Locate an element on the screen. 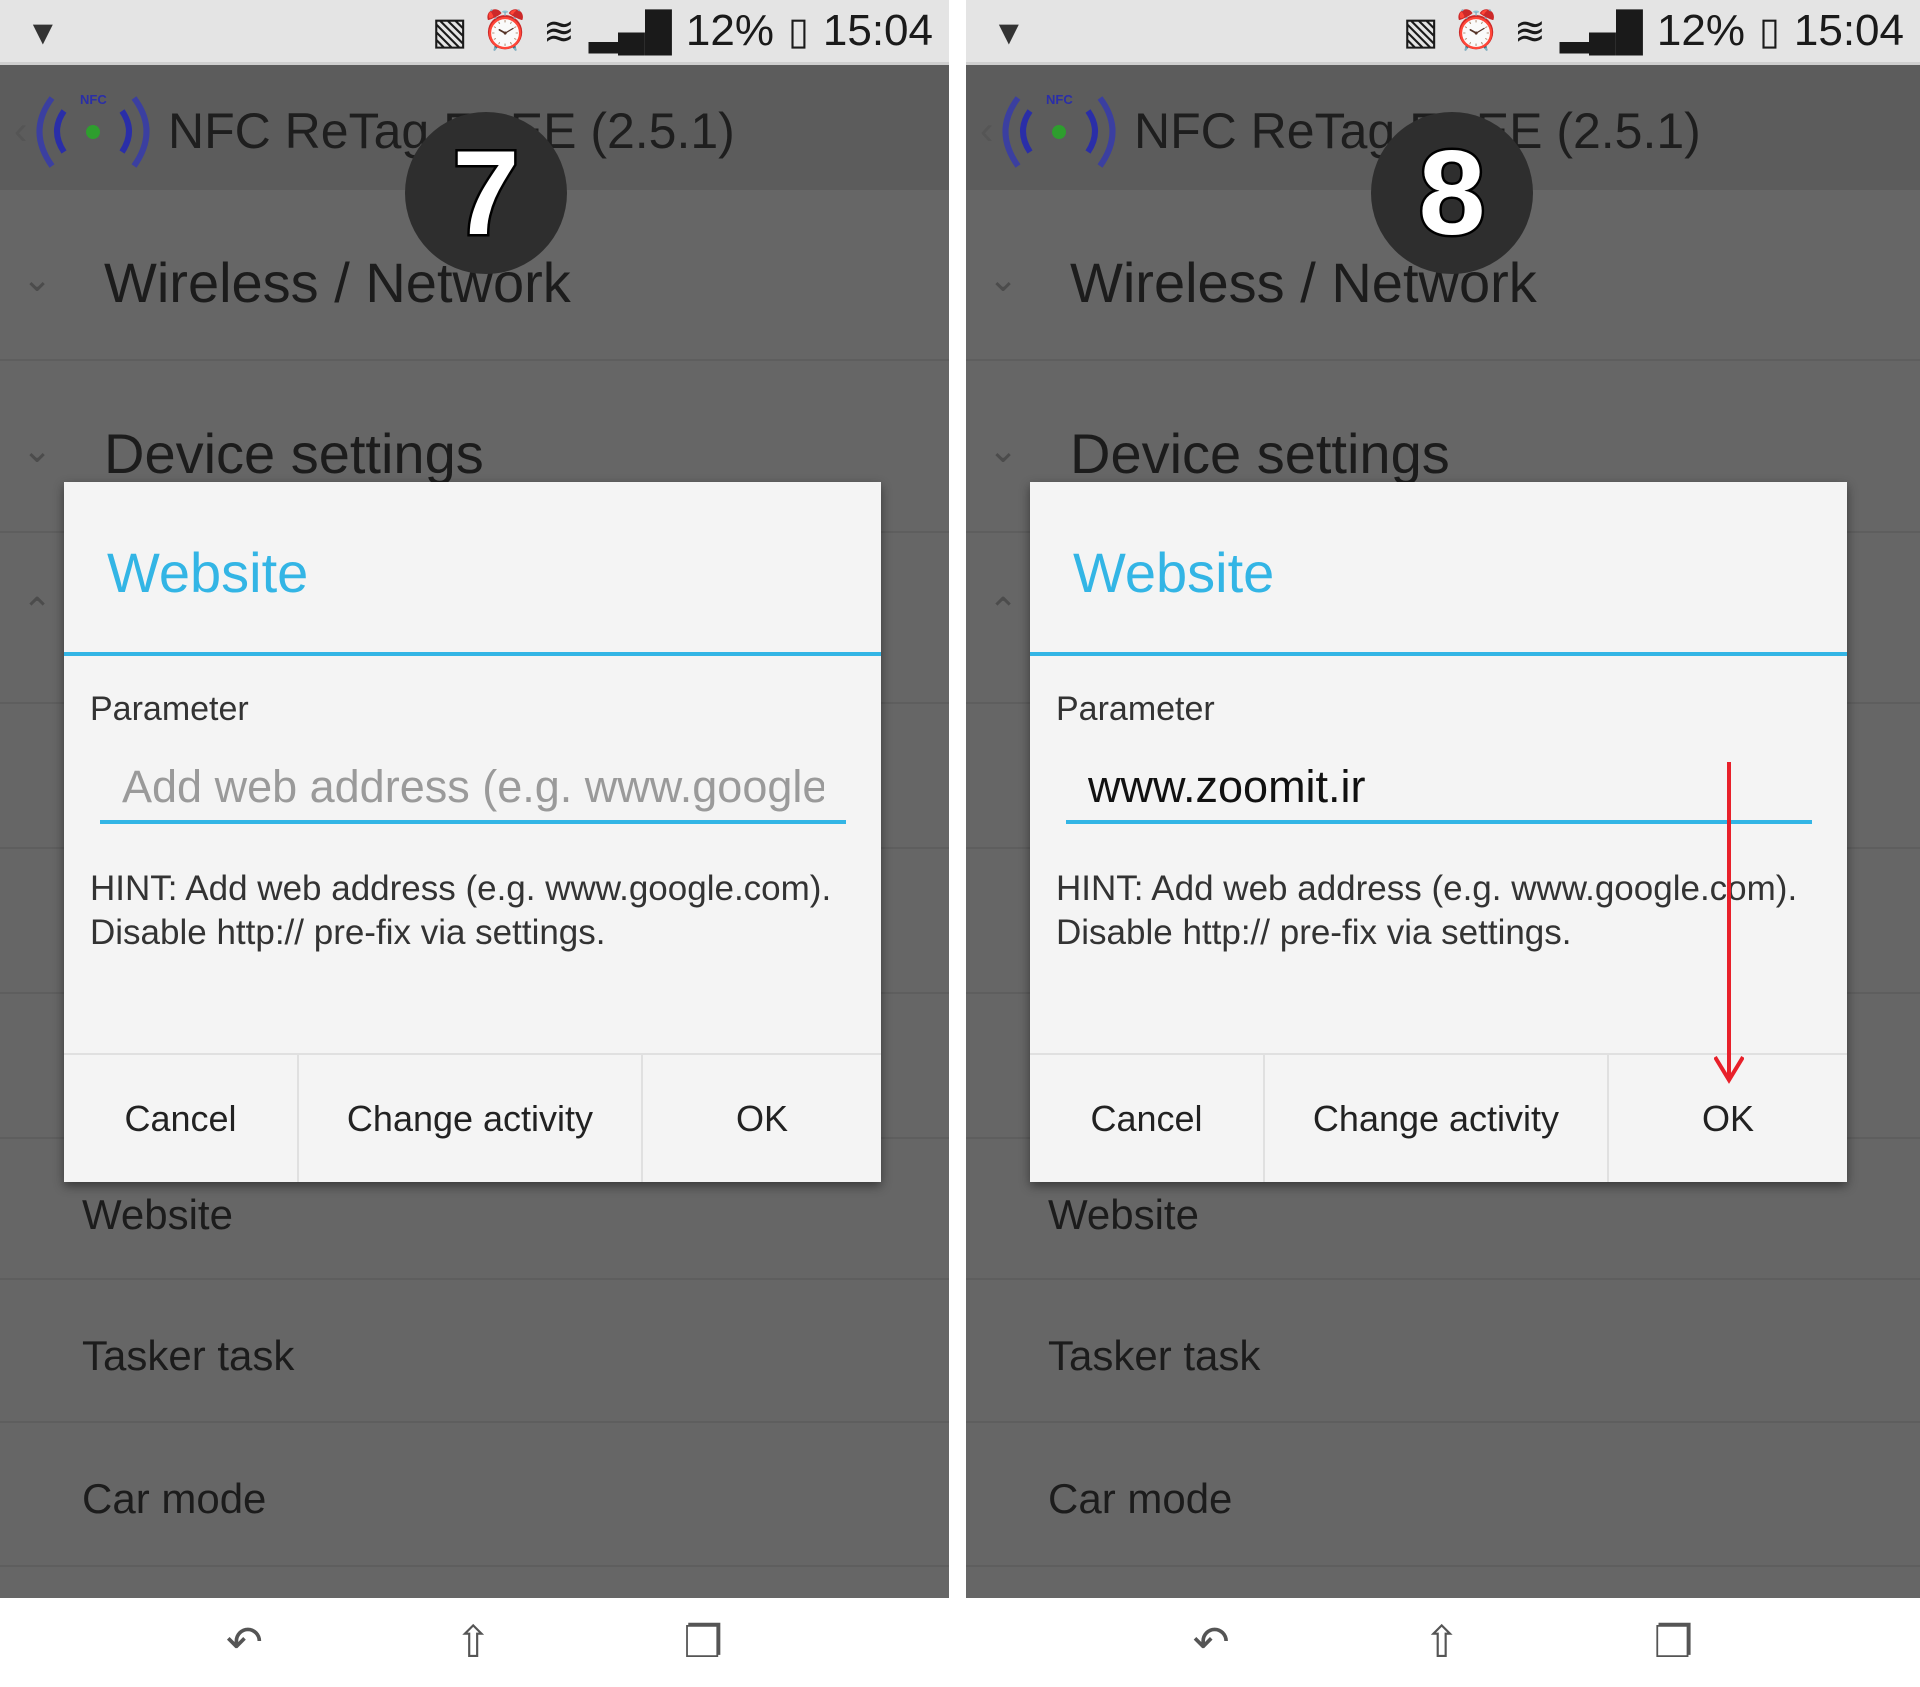  ok-button: OK is located at coordinates (762, 1118).